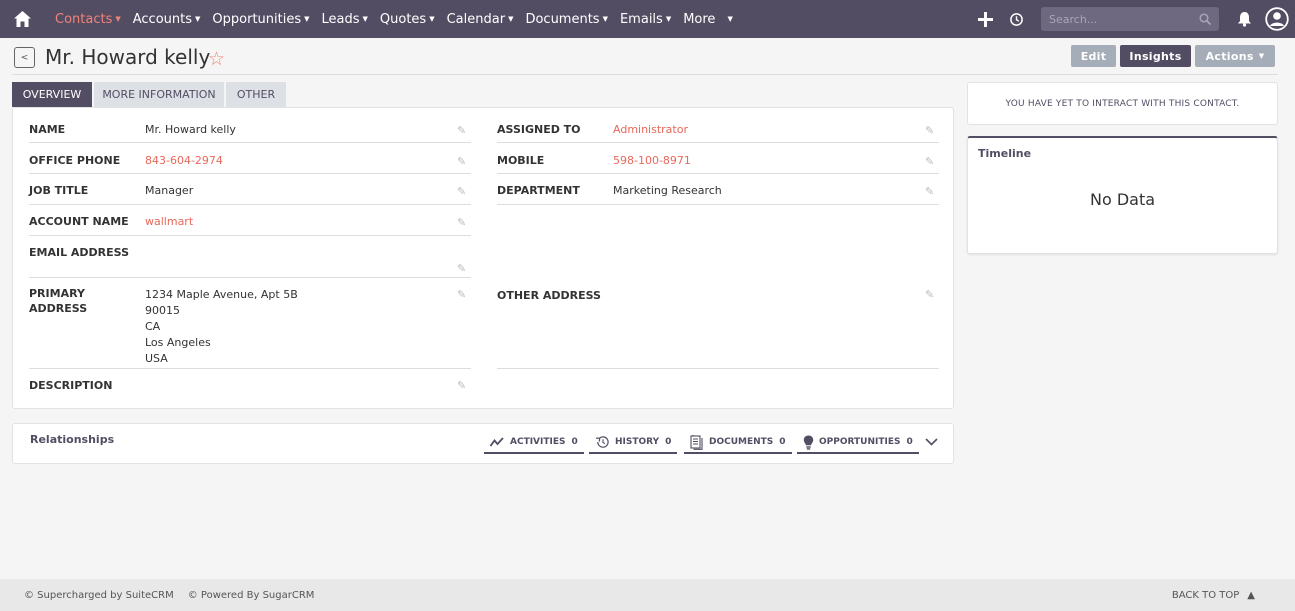 The width and height of the screenshot is (1295, 611). I want to click on nav-item-opportunities: Opportunities ▼, so click(260, 19).